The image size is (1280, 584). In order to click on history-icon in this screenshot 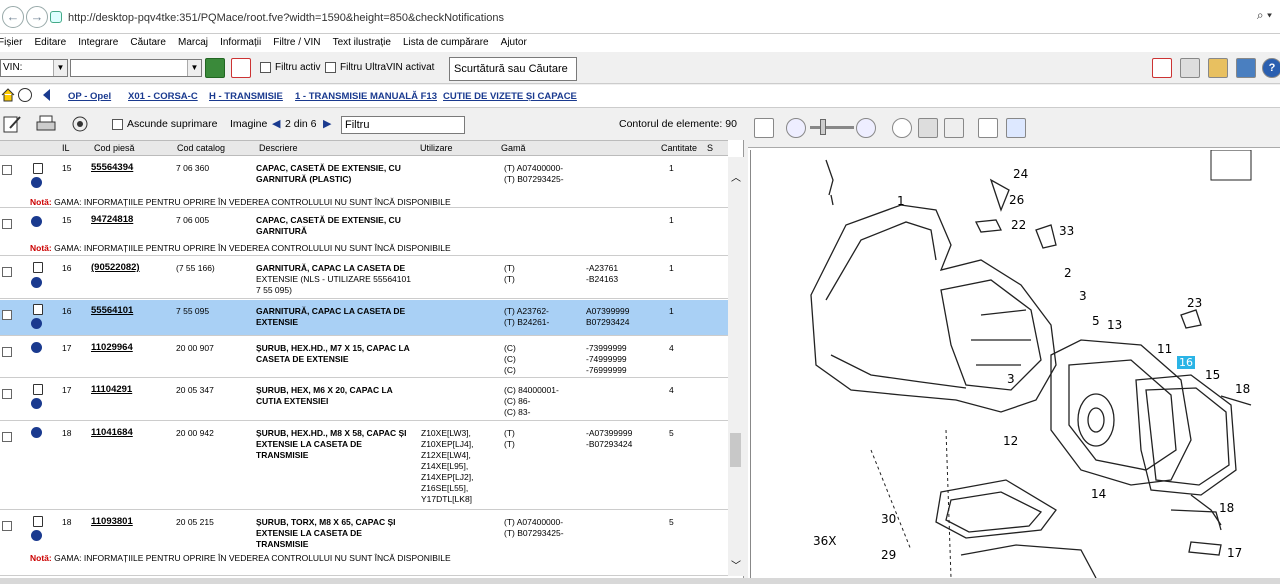, I will do `click(25, 95)`.